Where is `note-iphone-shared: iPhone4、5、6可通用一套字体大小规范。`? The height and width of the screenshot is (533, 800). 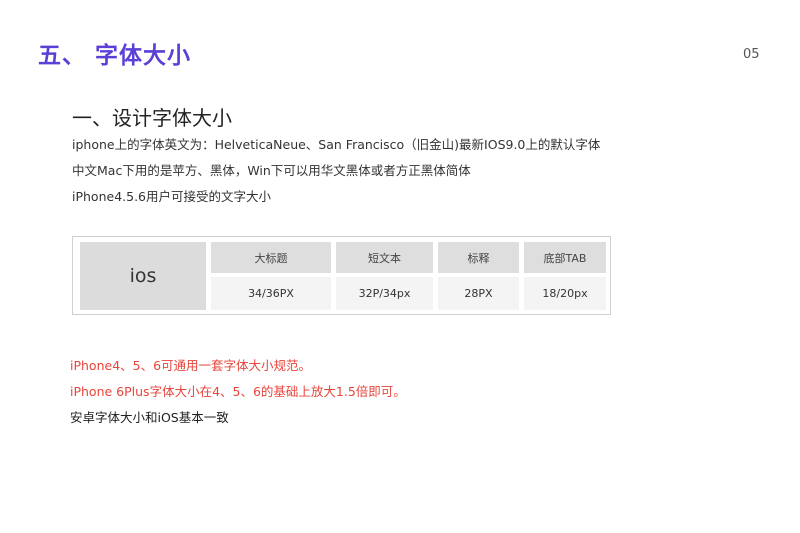
note-iphone-shared: iPhone4、5、6可通用一套字体大小规范。 is located at coordinates (191, 365).